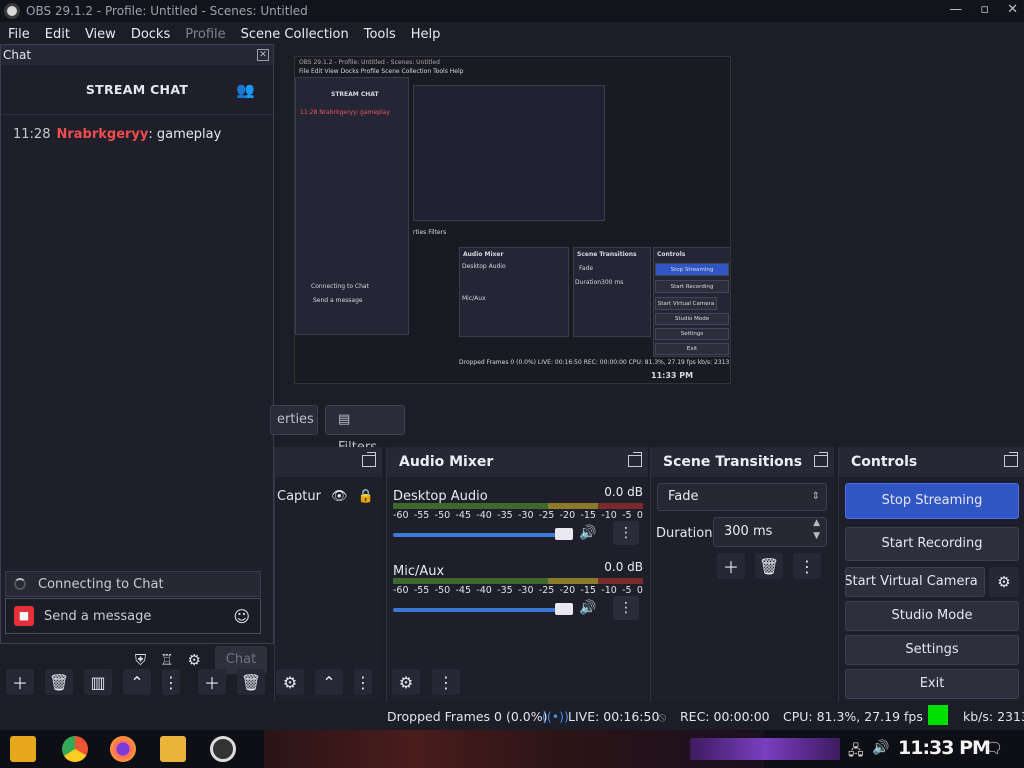  Describe the element at coordinates (938, 715) in the screenshot. I see `connection-health-indicator` at that location.